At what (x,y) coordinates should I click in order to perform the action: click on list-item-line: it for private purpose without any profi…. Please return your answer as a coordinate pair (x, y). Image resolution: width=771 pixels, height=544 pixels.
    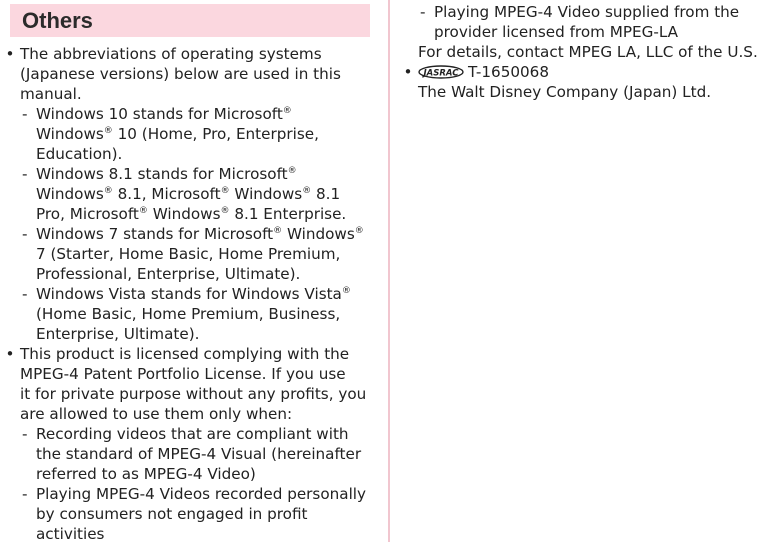
    Looking at the image, I should click on (193, 394).